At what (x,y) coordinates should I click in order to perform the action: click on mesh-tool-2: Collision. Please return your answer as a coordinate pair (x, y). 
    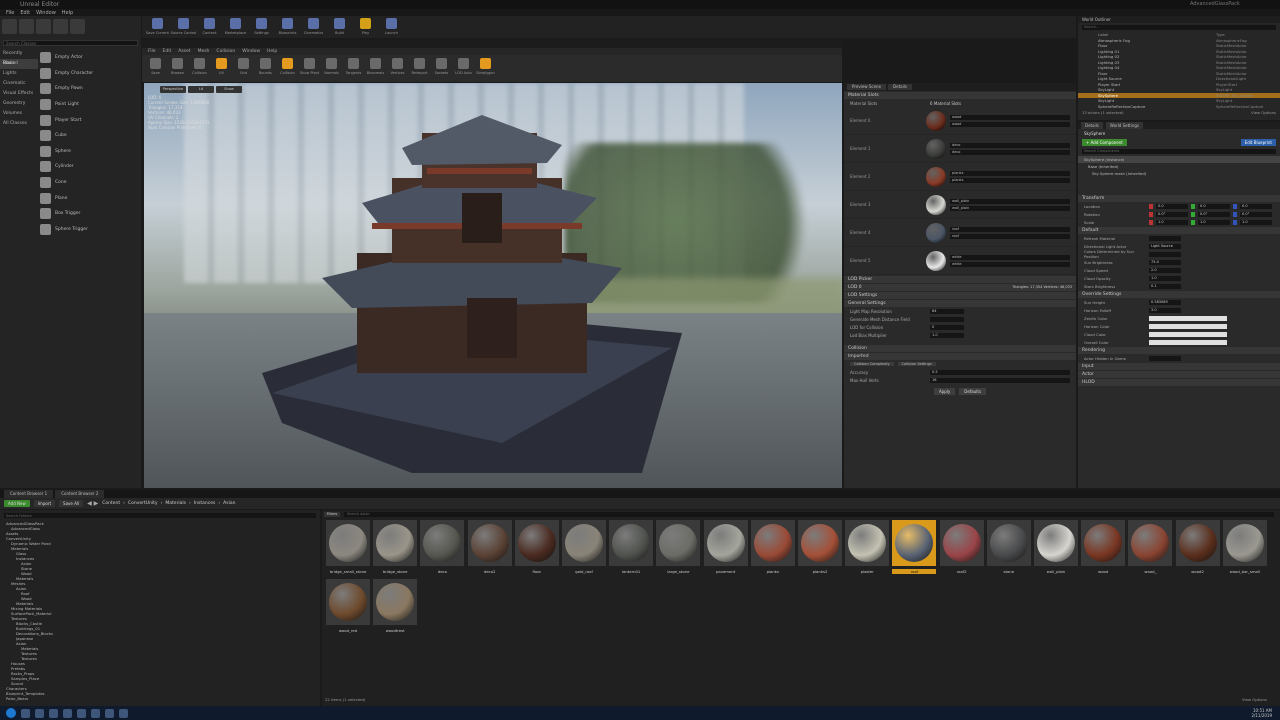
    Looking at the image, I should click on (199, 67).